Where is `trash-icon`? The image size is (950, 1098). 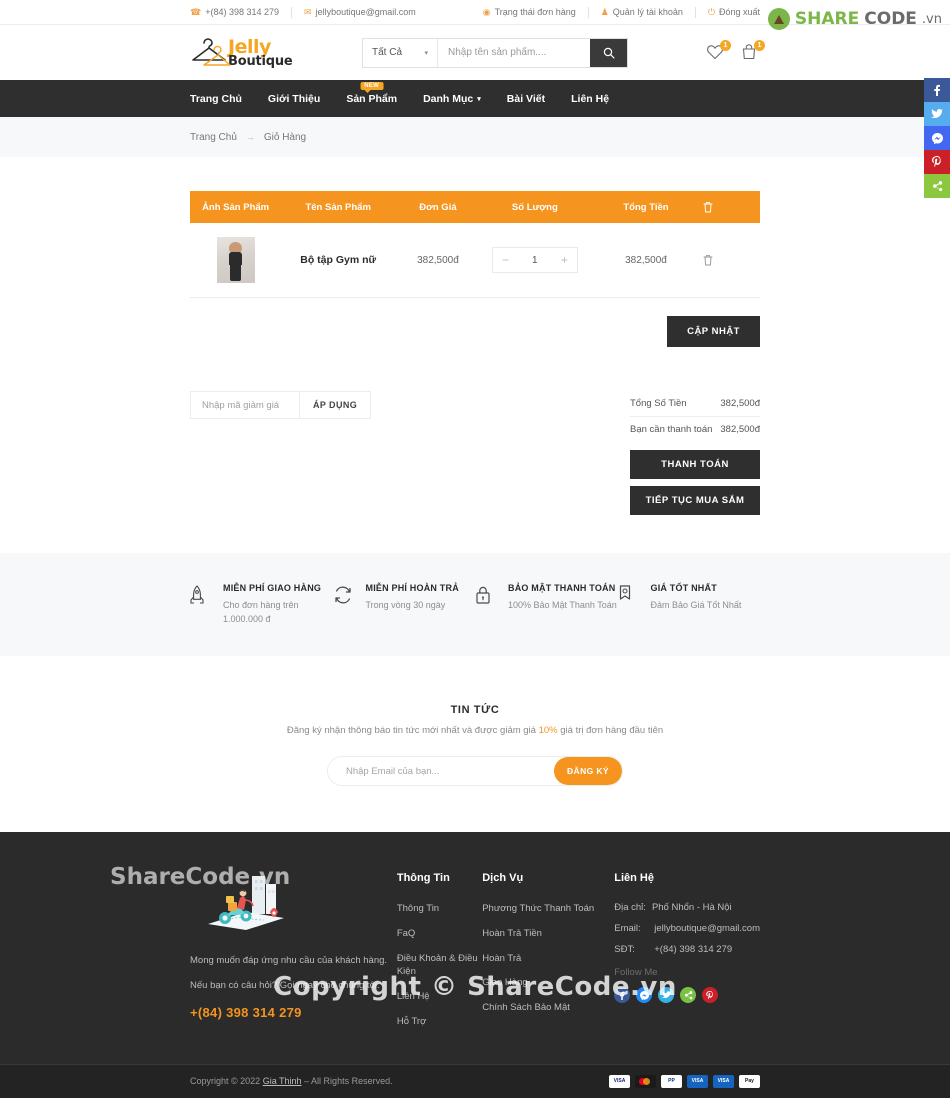 trash-icon is located at coordinates (731, 207).